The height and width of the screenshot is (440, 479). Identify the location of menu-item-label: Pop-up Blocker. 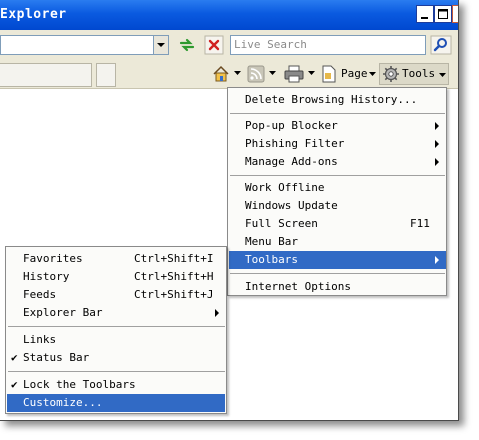
(291, 125).